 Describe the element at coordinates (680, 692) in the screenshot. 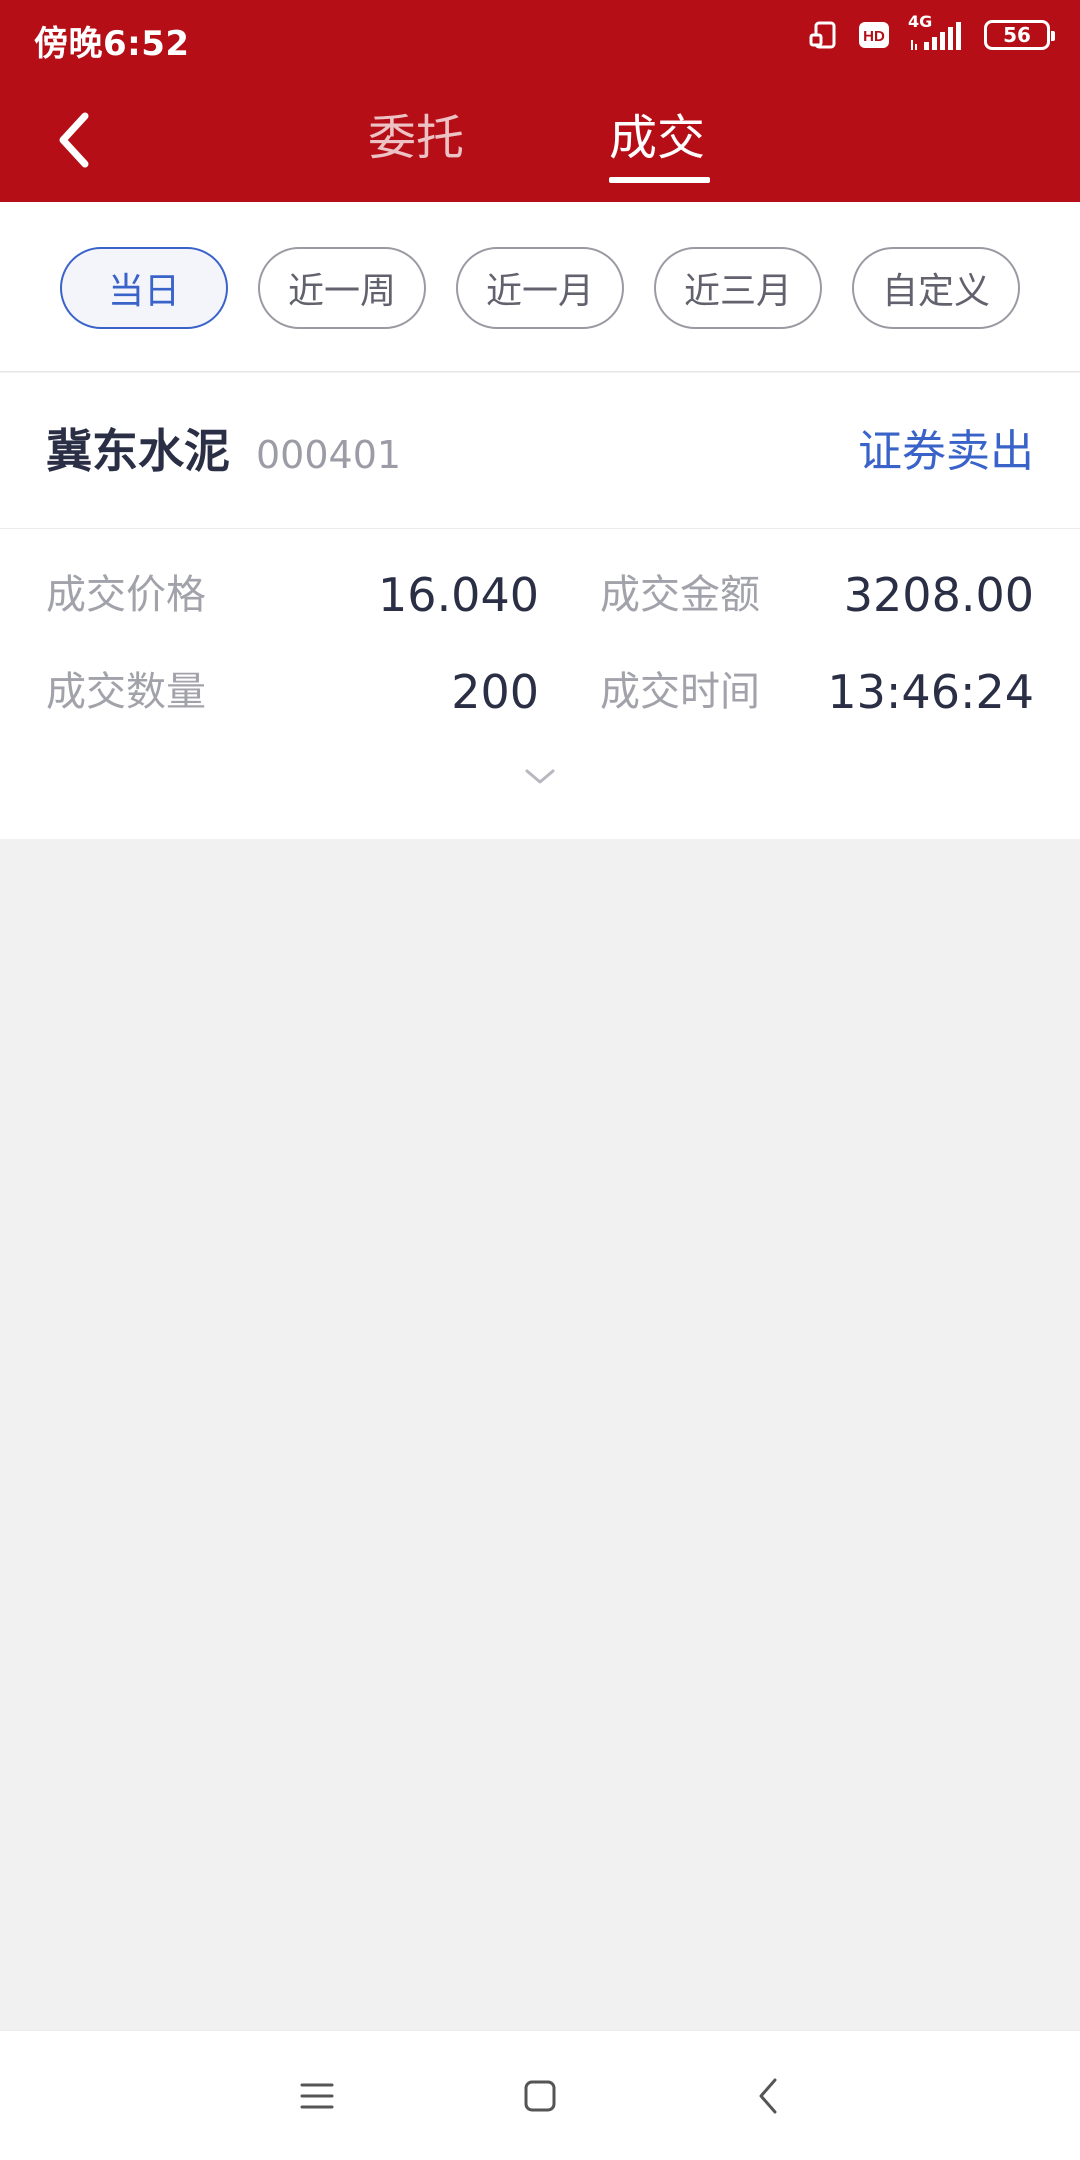

I see `deal-time-label: 成交时间` at that location.